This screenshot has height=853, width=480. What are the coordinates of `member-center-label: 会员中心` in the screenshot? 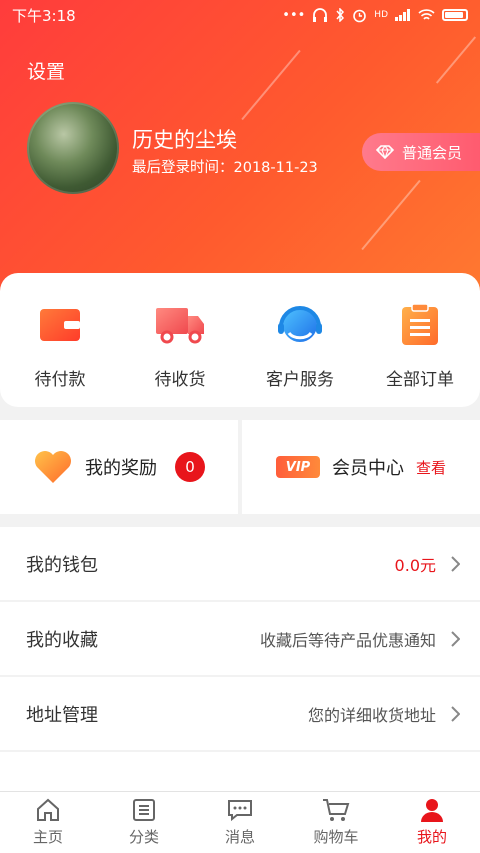 It's located at (367, 468).